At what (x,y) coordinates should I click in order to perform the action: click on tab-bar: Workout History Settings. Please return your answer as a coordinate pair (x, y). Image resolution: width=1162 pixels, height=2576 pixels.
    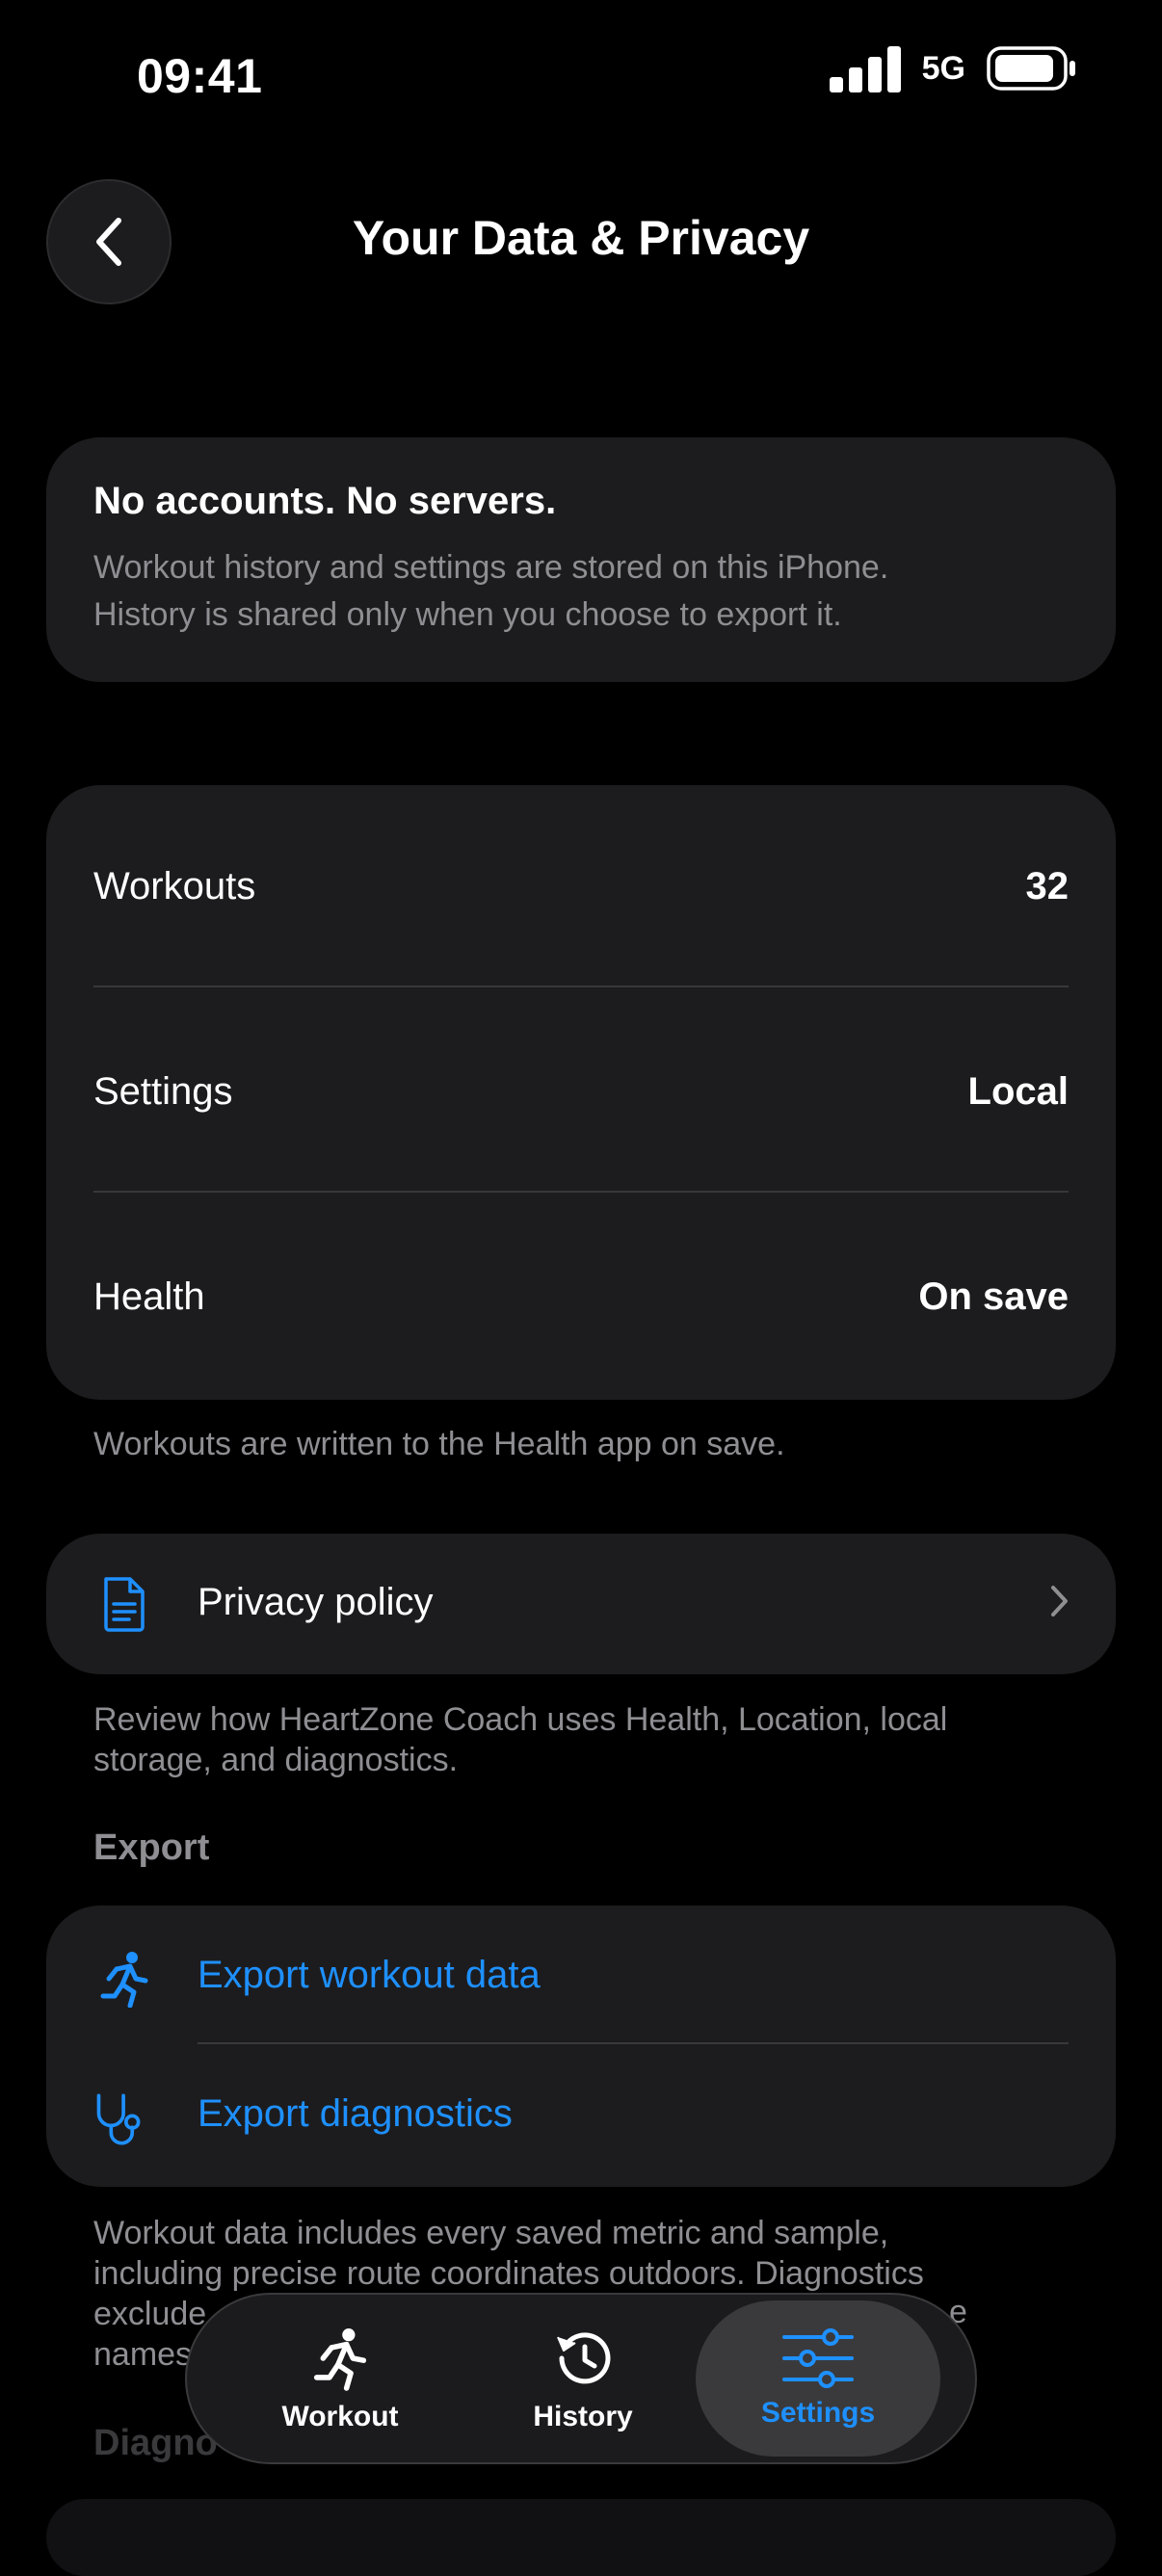
    Looking at the image, I should click on (581, 2379).